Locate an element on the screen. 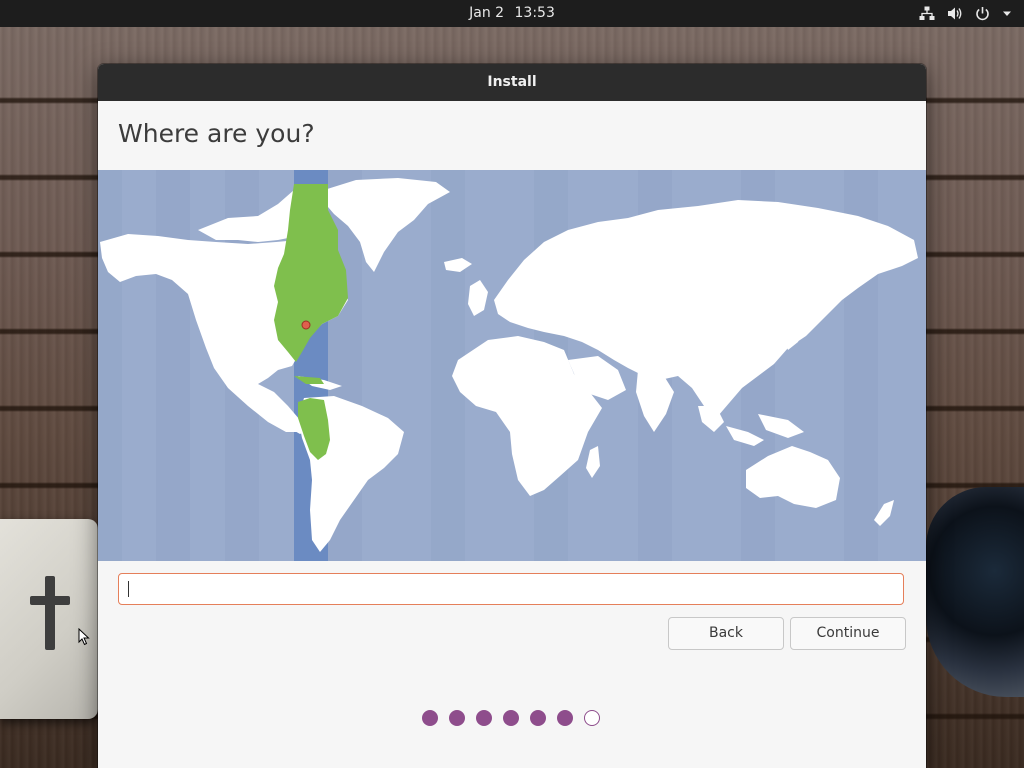  top-bar: Jan 2 13:53 is located at coordinates (512, 13).